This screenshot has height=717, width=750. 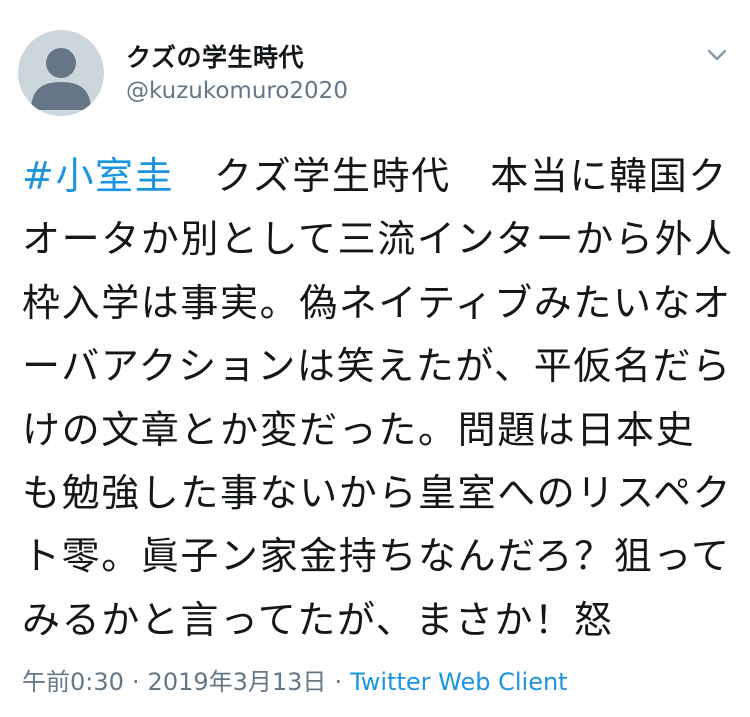 I want to click on tweet-time: 午前0:30, so click(x=73, y=682).